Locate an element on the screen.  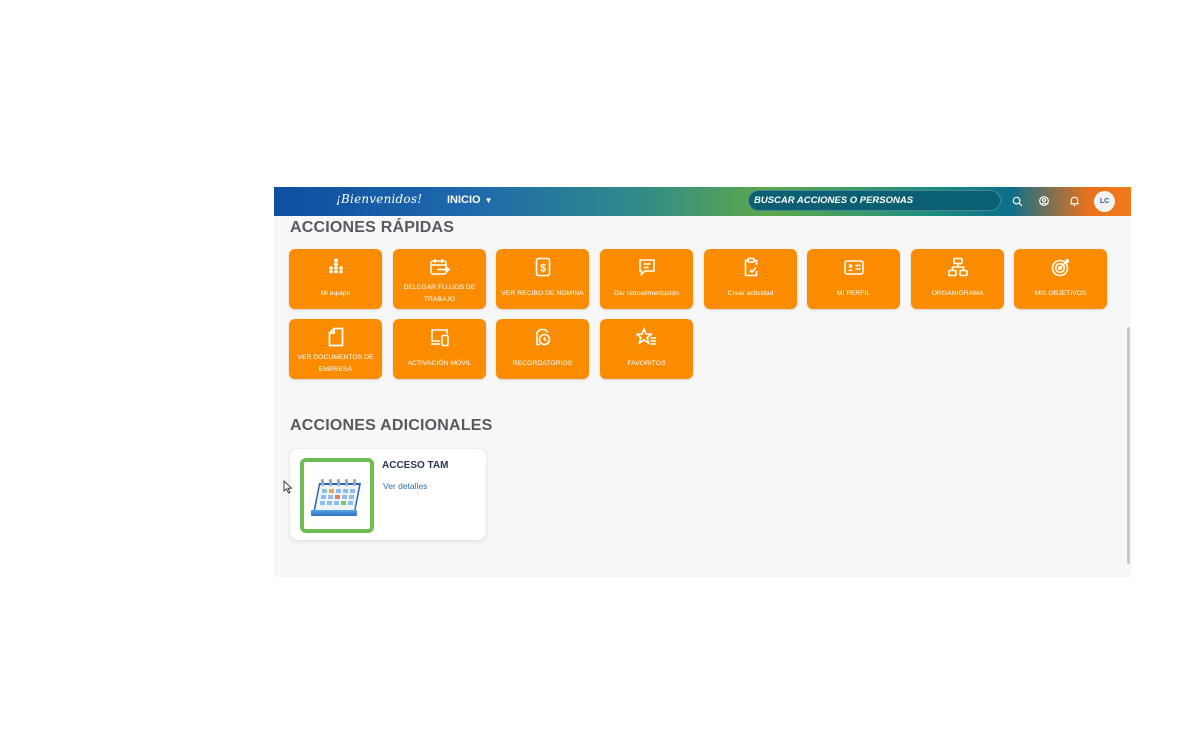
tile-label: MIS OBJETIVOS is located at coordinates (1060, 293).